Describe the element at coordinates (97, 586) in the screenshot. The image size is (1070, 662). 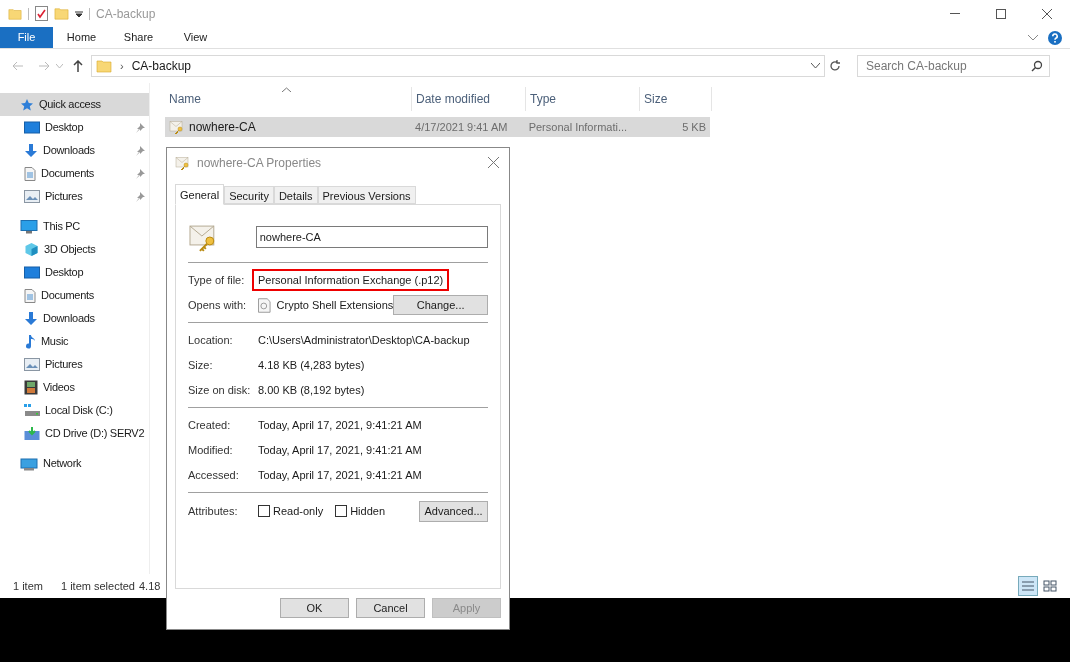
I see `selection-info: 1 item selected` at that location.